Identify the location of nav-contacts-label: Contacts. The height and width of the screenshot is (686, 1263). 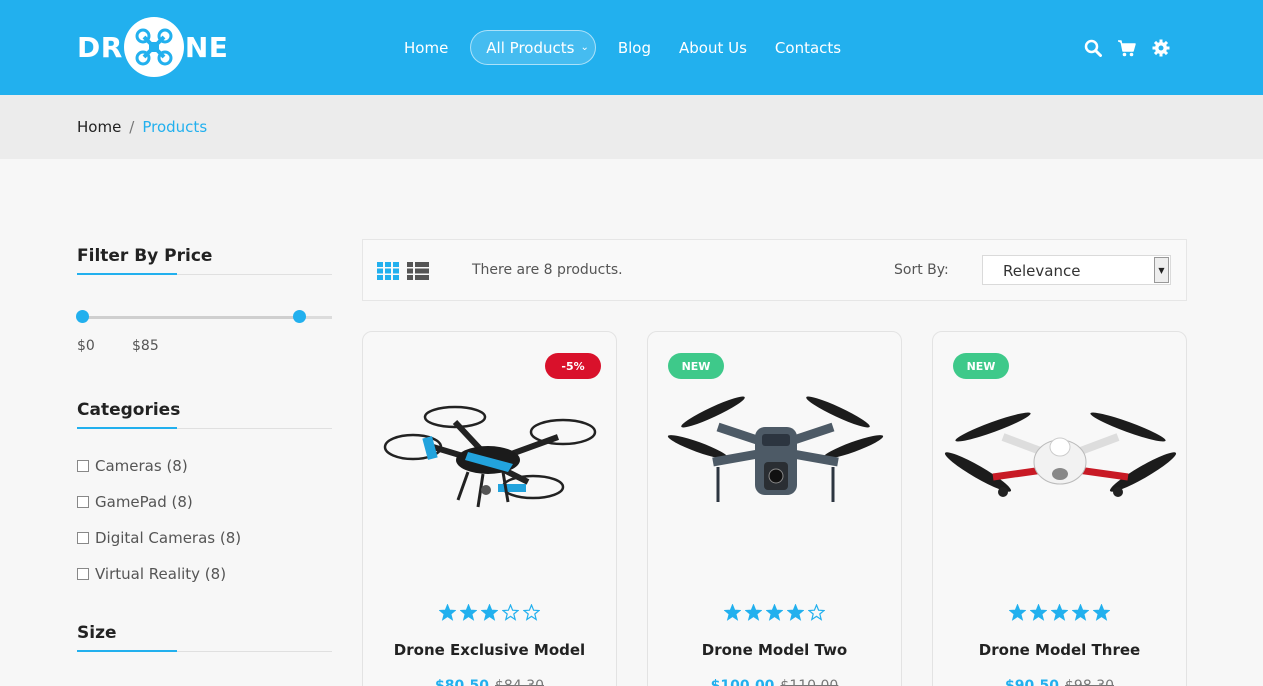
(808, 47).